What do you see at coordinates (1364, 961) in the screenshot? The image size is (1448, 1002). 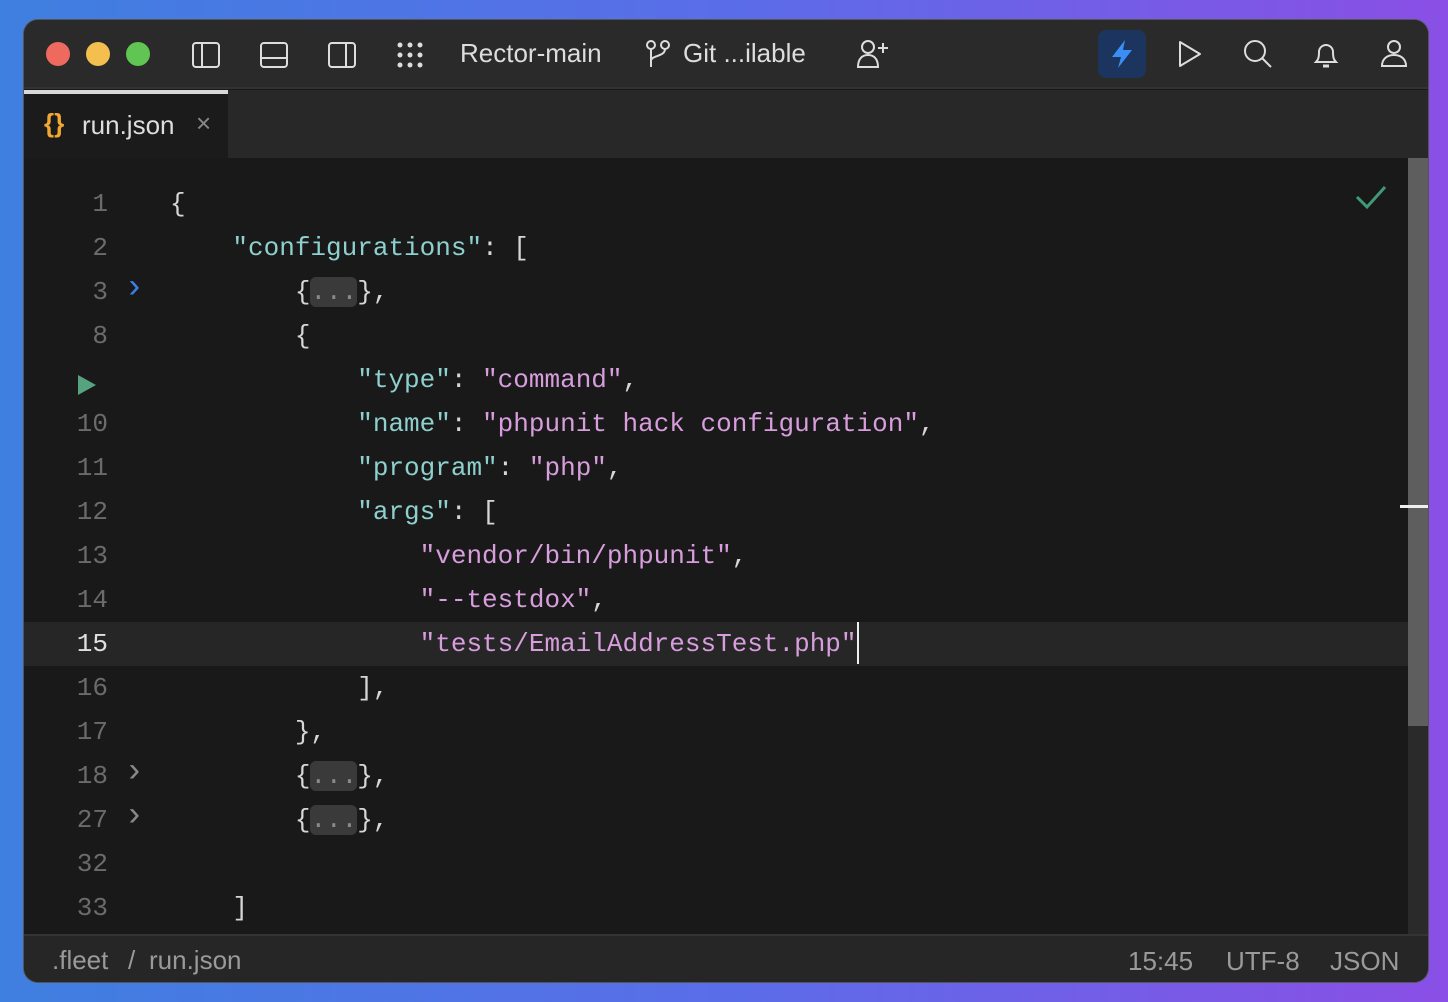 I see `file-language: JSON` at bounding box center [1364, 961].